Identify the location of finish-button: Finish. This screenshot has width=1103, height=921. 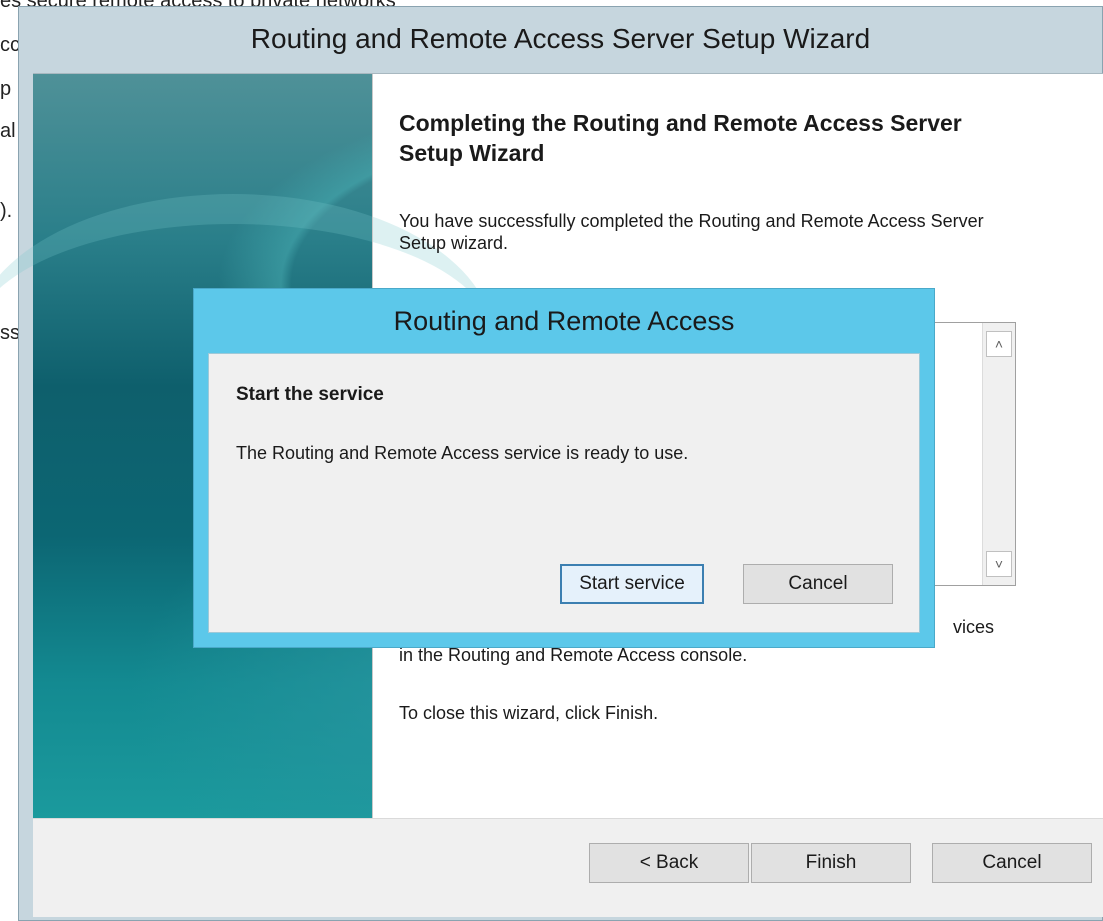
(831, 863).